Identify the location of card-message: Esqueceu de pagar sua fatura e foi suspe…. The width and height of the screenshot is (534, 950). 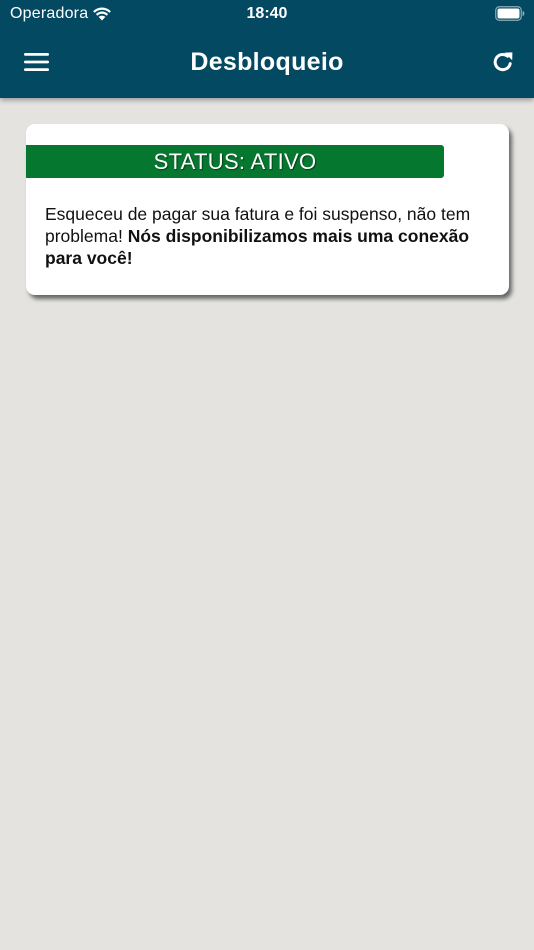
(265, 236).